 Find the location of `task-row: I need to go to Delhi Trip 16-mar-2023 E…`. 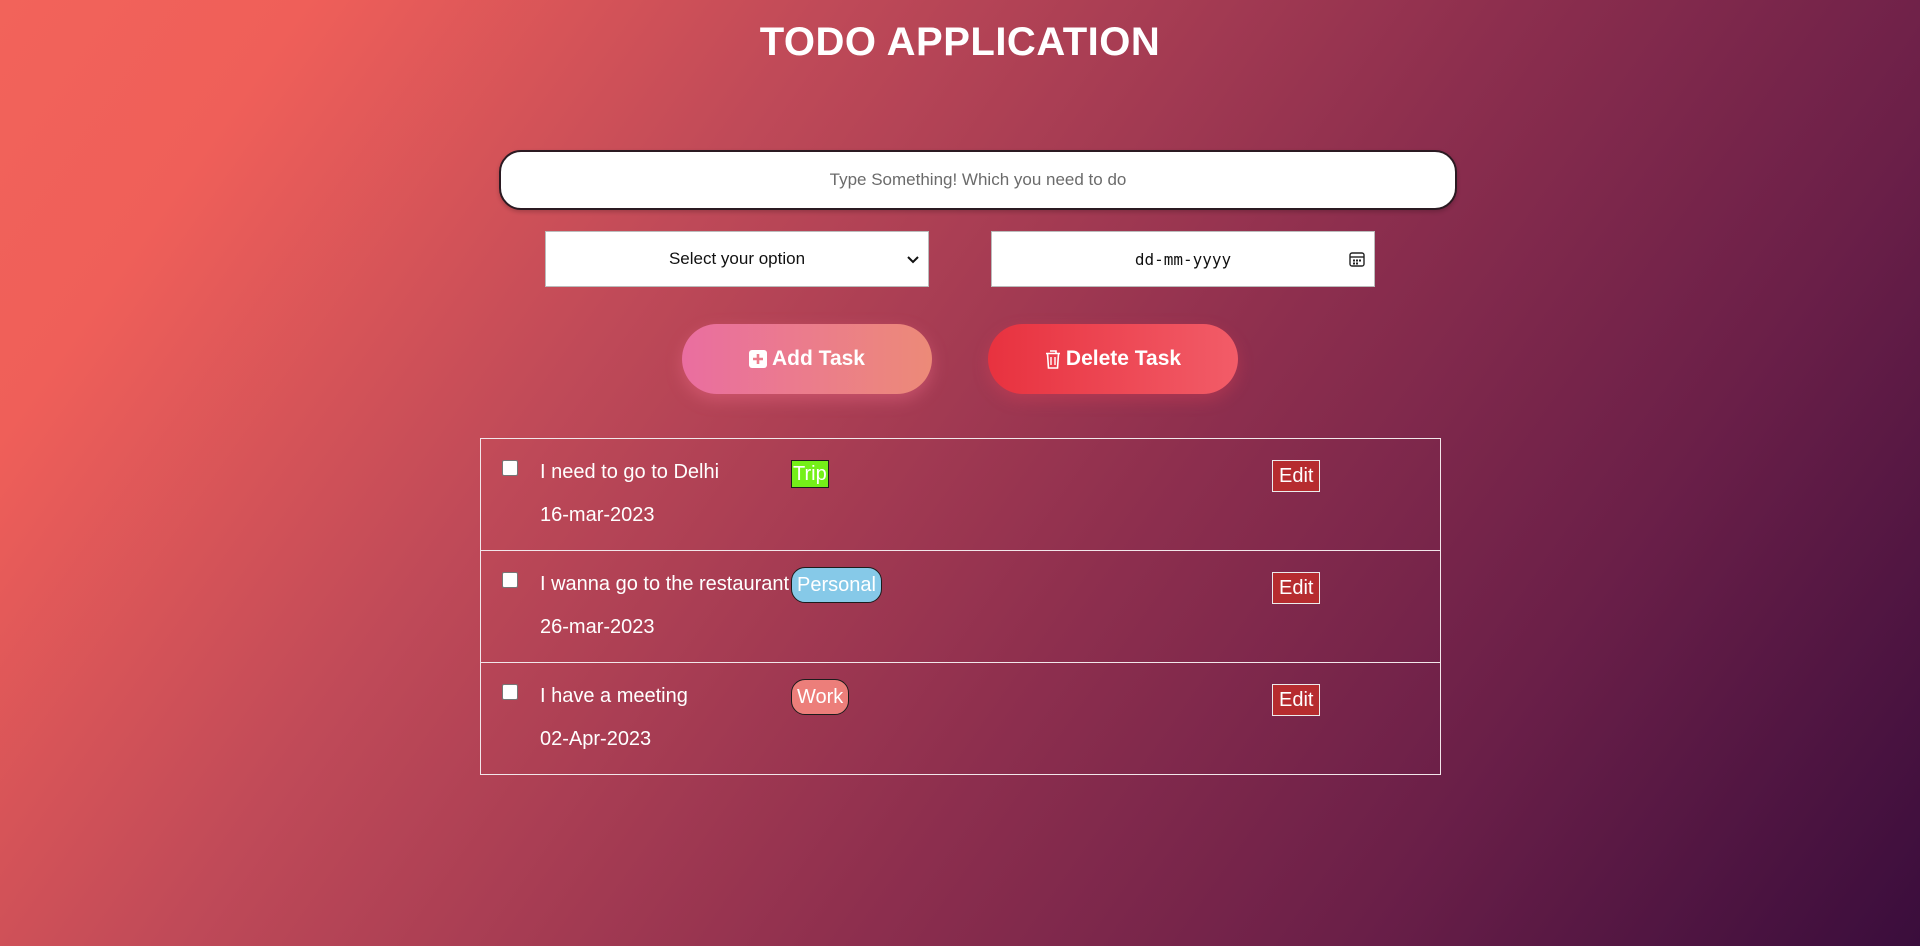

task-row: I need to go to Delhi Trip 16-mar-2023 E… is located at coordinates (960, 494).